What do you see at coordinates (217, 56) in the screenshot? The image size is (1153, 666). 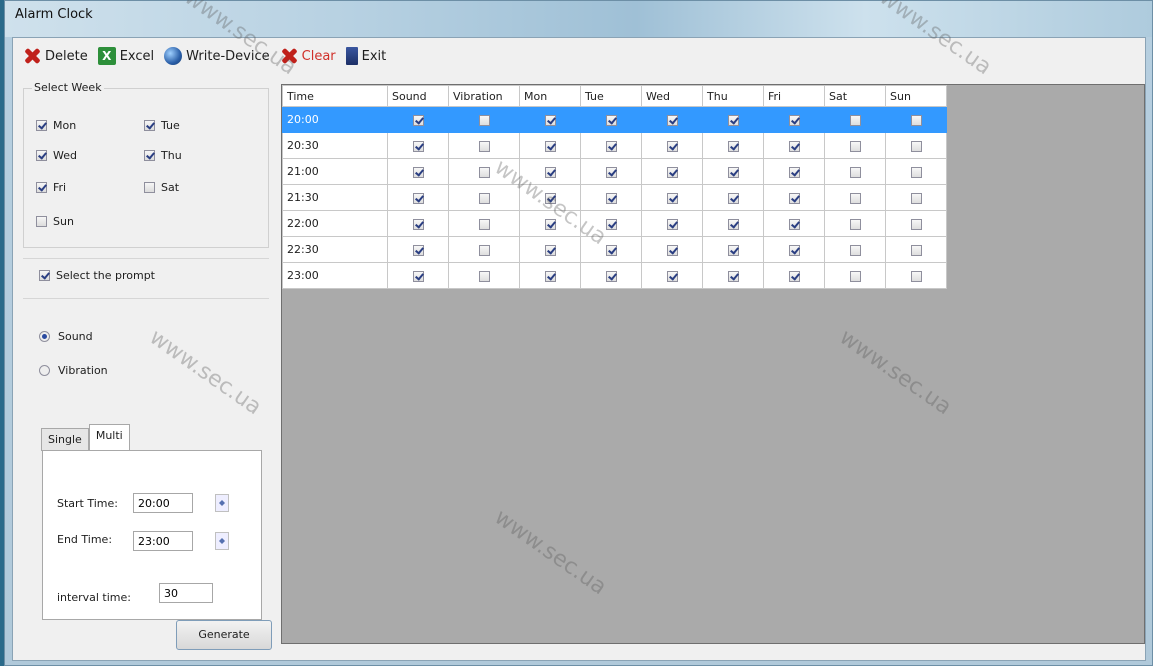 I see `write-device-button: Write-Device` at bounding box center [217, 56].